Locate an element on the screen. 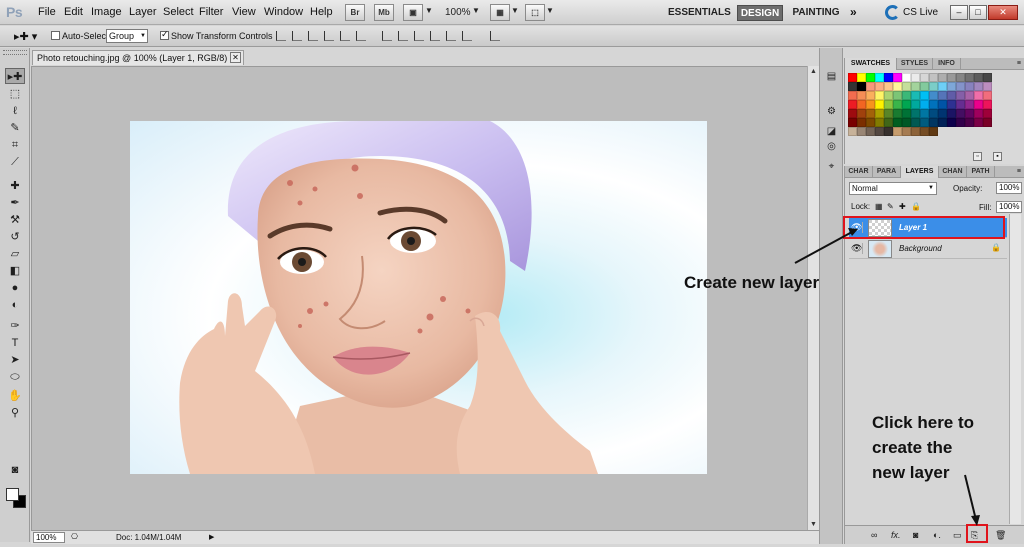 The width and height of the screenshot is (1024, 547). annotation-create-new-layer: Create new layer is located at coordinates (752, 282).